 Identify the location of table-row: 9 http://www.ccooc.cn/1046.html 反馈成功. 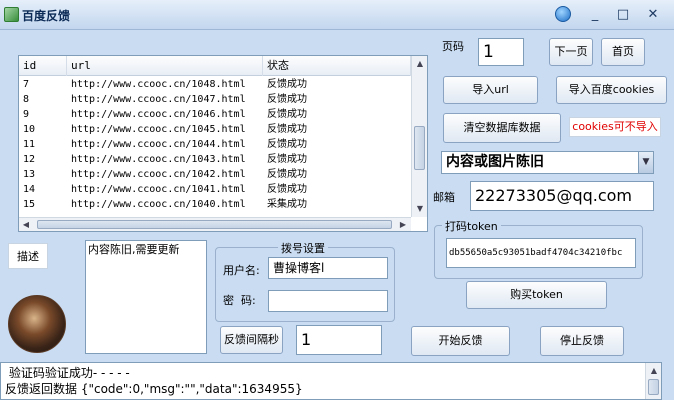
(215, 114).